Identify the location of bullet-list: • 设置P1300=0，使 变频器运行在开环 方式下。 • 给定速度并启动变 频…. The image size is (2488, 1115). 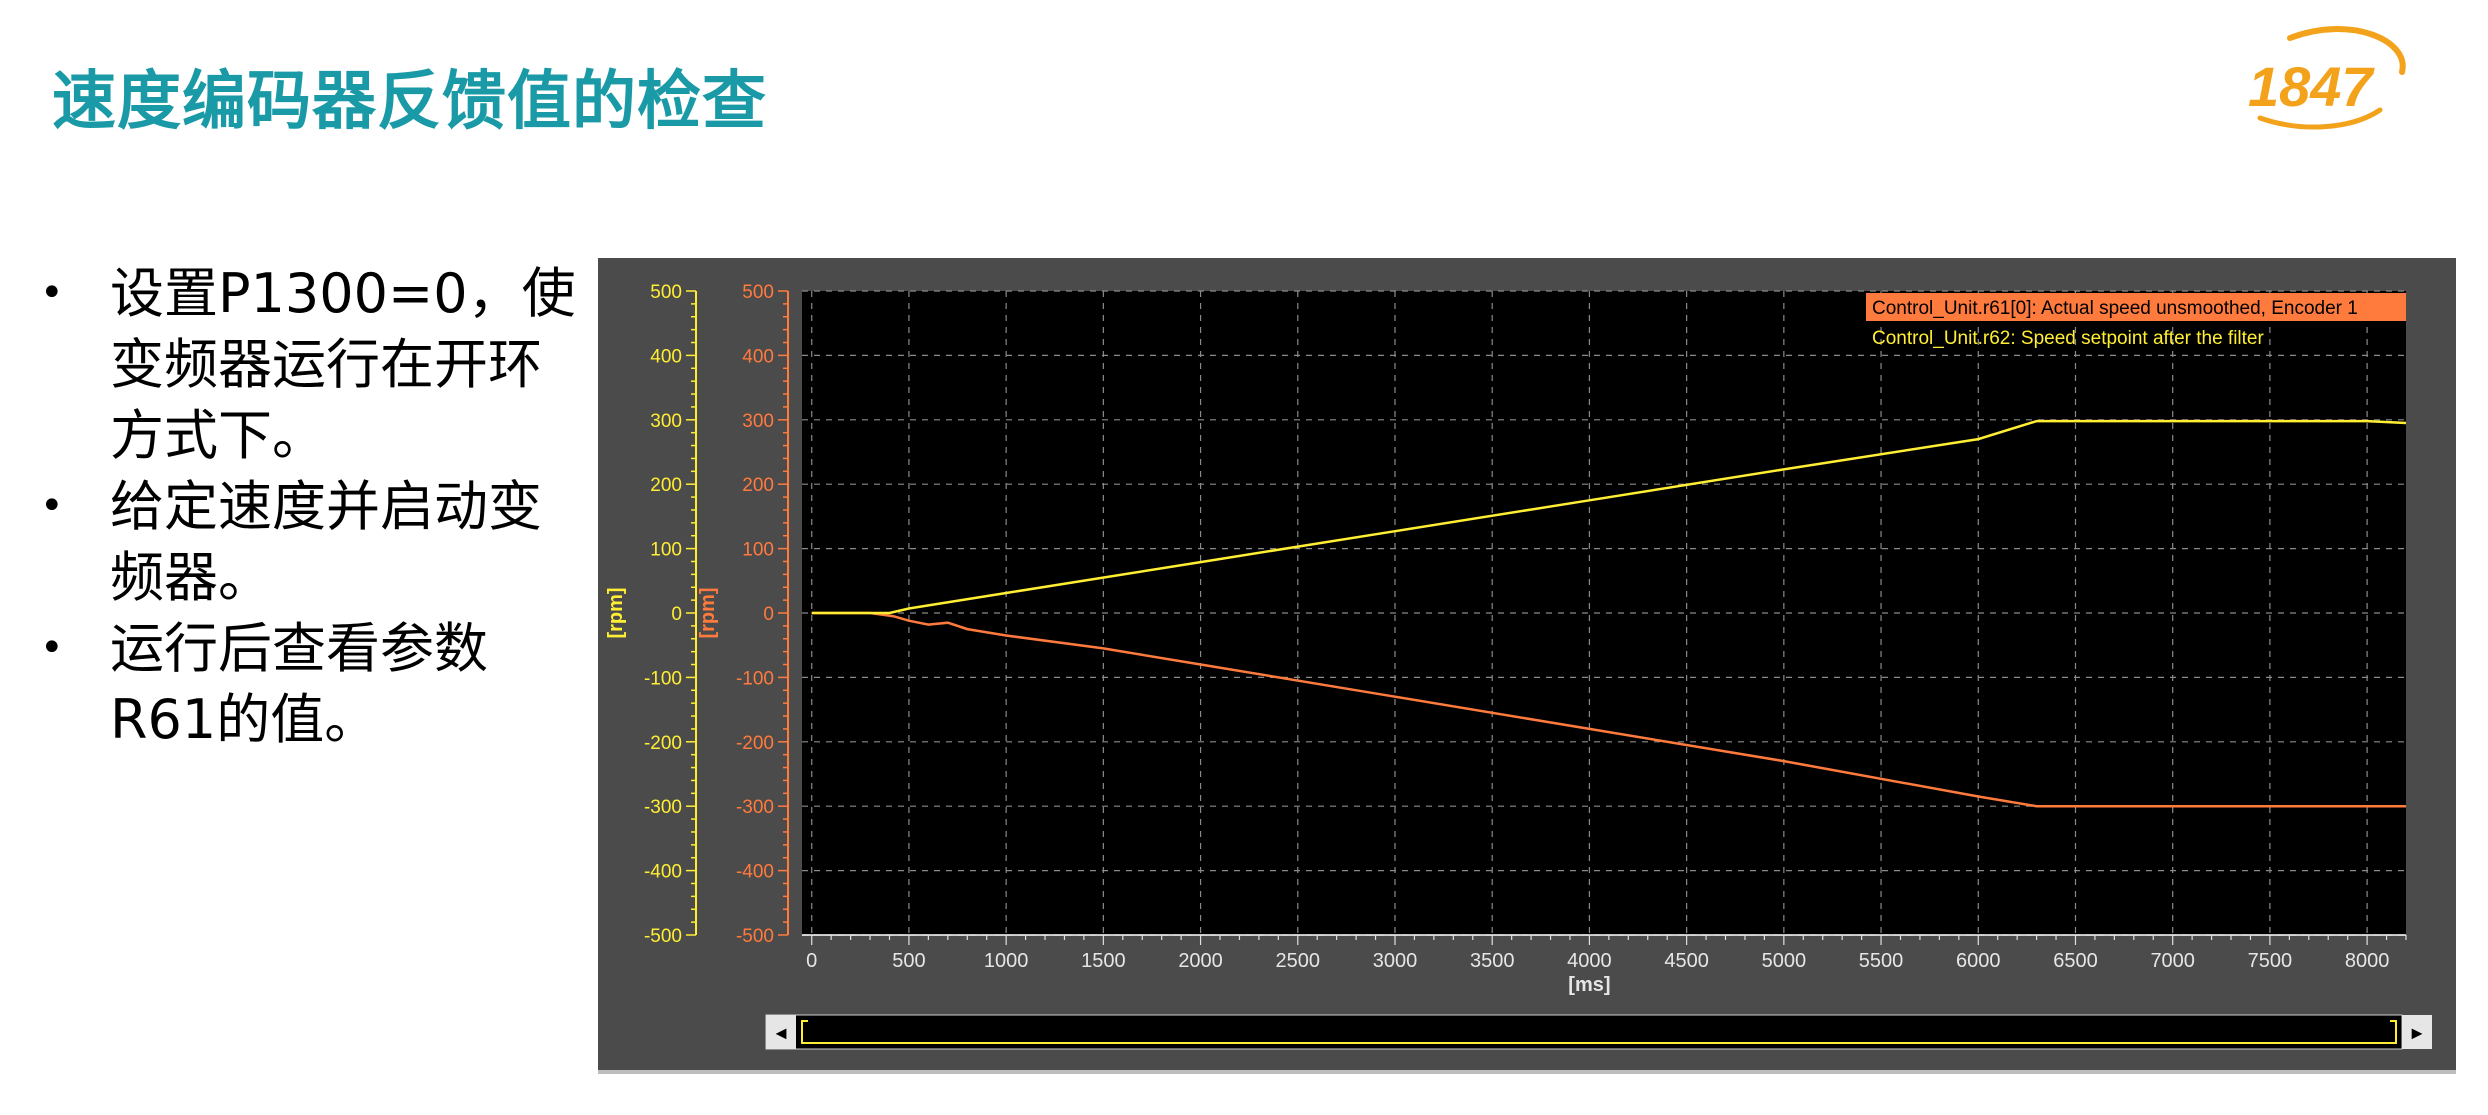
(318, 506).